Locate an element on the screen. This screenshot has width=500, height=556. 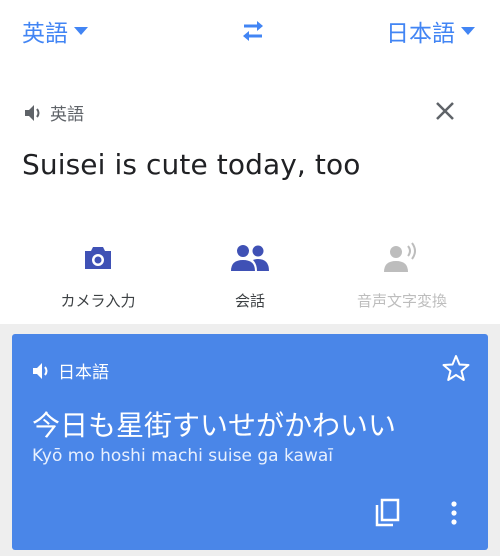
source-language-tag: 英語 is located at coordinates (54, 112).